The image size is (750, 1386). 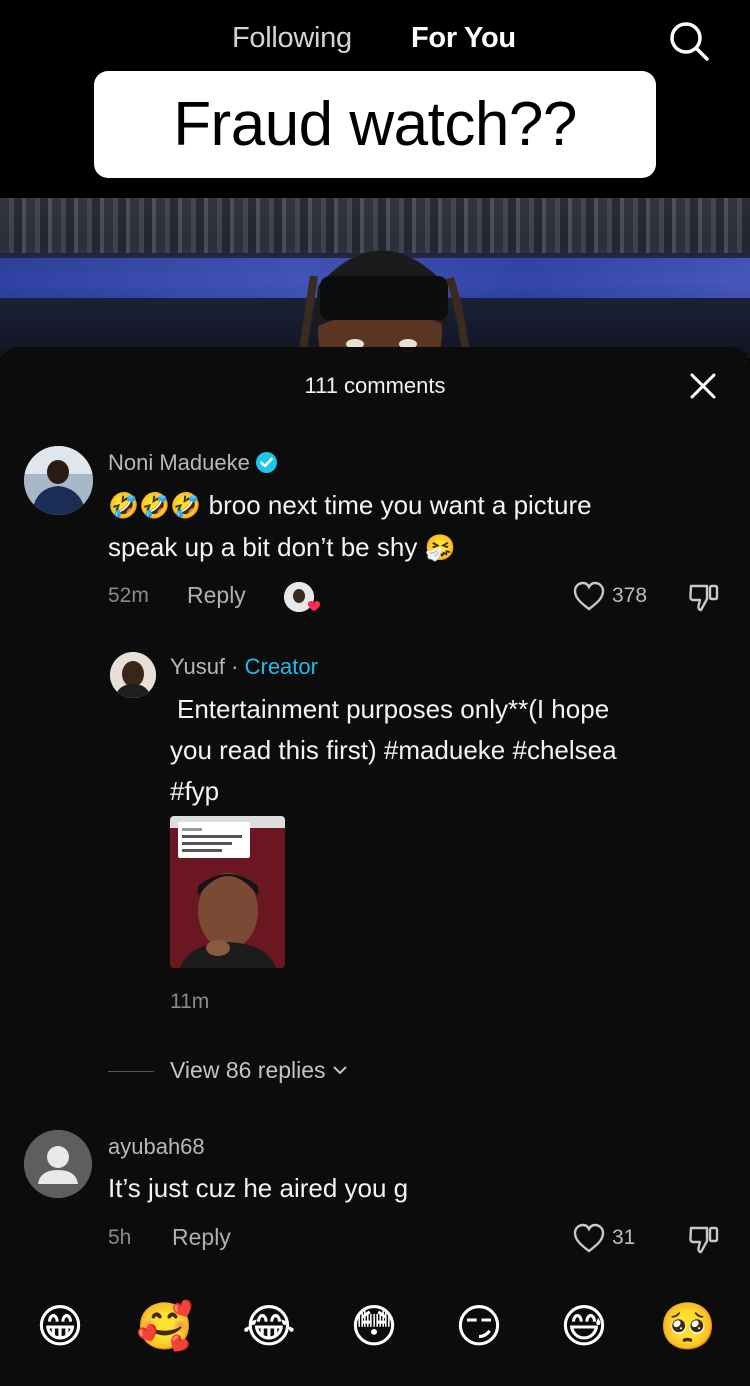 What do you see at coordinates (120, 1237) in the screenshot?
I see `comment-time: 5h` at bounding box center [120, 1237].